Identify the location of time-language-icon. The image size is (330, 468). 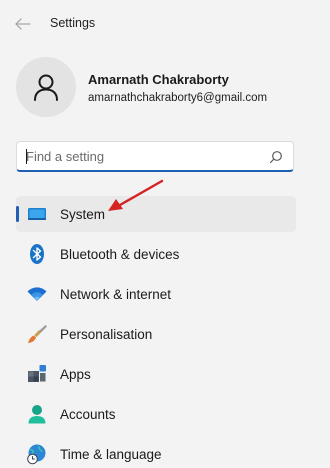
(37, 454).